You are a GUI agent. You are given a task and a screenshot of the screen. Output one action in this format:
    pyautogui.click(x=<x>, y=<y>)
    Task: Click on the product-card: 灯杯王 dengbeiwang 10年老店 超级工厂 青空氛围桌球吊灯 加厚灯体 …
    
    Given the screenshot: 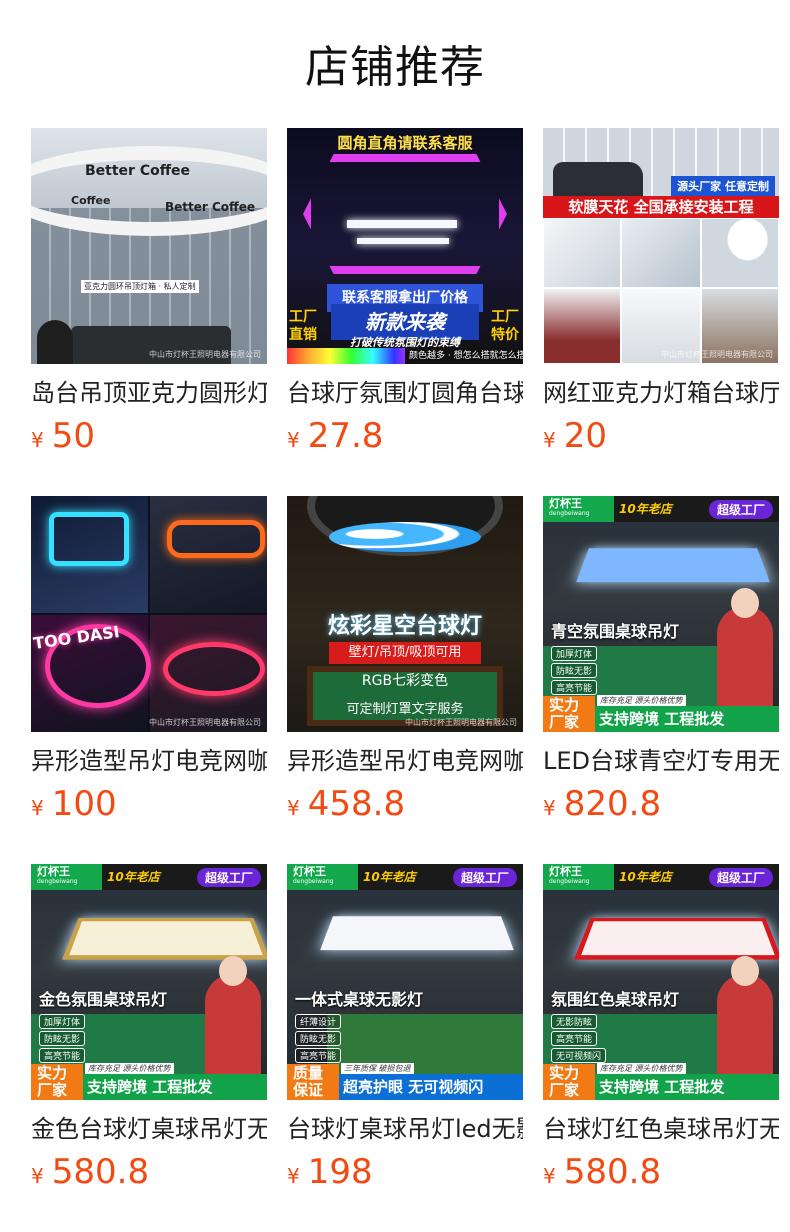 What is the action you would take?
    pyautogui.click(x=661, y=659)
    